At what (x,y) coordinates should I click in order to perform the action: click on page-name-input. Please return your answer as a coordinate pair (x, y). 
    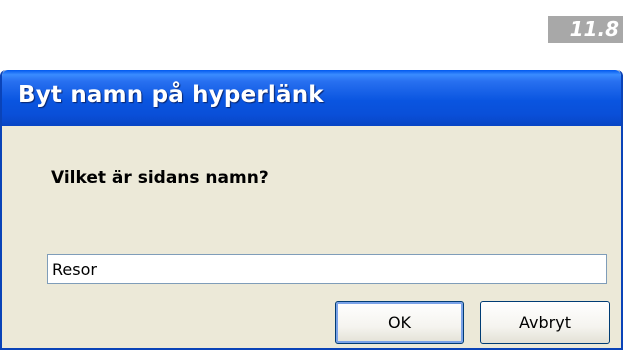
    Looking at the image, I should click on (327, 269).